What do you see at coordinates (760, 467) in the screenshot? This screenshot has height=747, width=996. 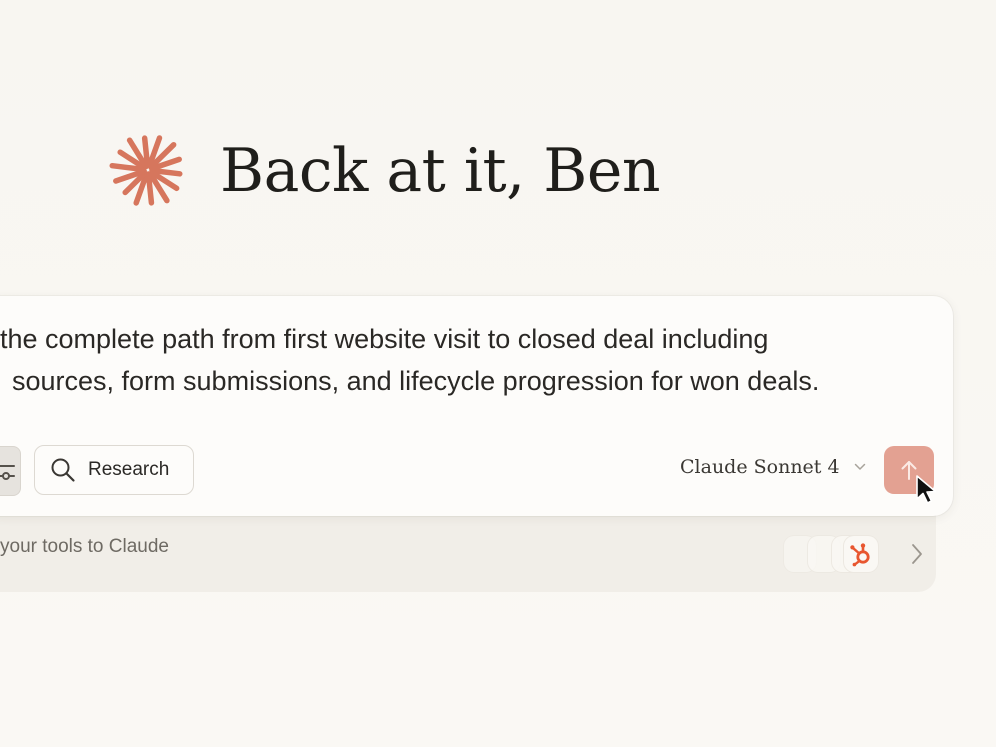 I see `model-label: Claude Sonnet 4` at bounding box center [760, 467].